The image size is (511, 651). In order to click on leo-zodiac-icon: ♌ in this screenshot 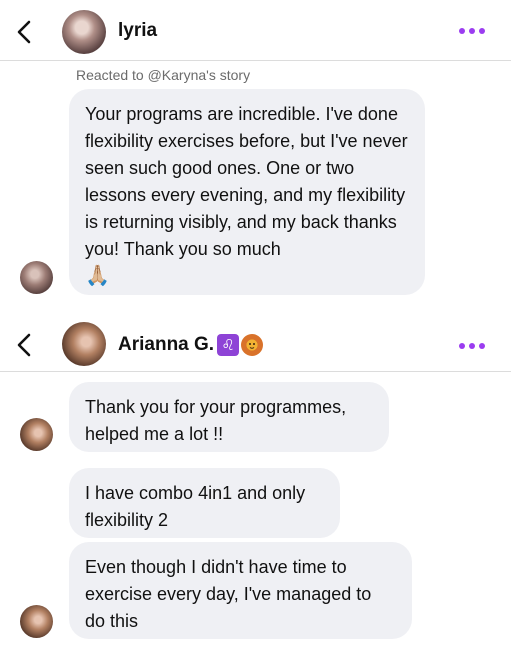, I will do `click(228, 345)`.